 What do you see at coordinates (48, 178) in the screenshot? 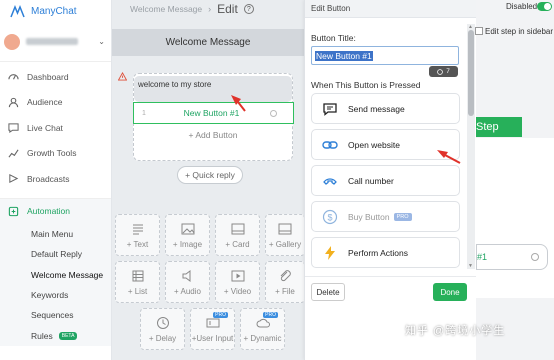
I see `nav-label: Broadcasts` at bounding box center [48, 178].